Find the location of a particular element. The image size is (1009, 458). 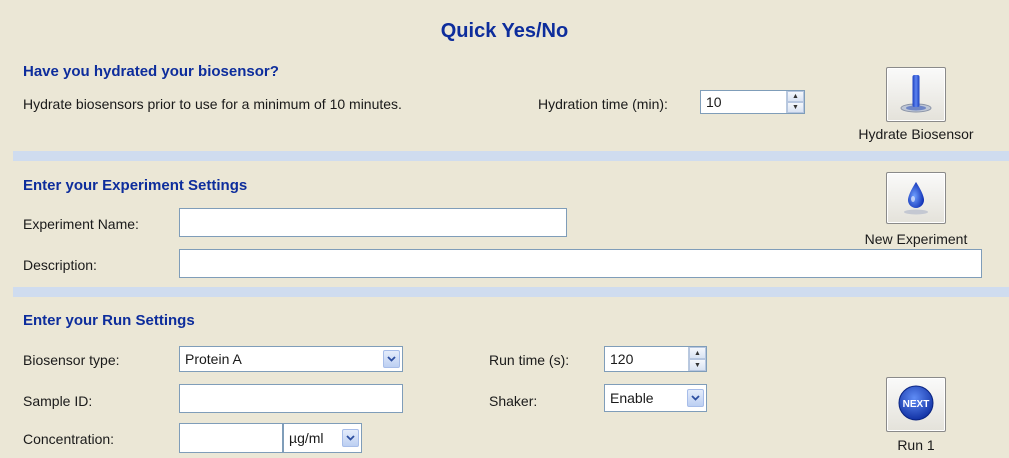

droplet-icon is located at coordinates (916, 198).